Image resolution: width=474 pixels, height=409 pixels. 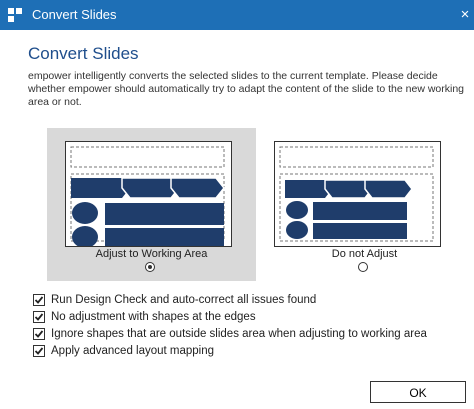 I want to click on checkbox-label: No adjustment with shapes at the edges, so click(x=153, y=316).